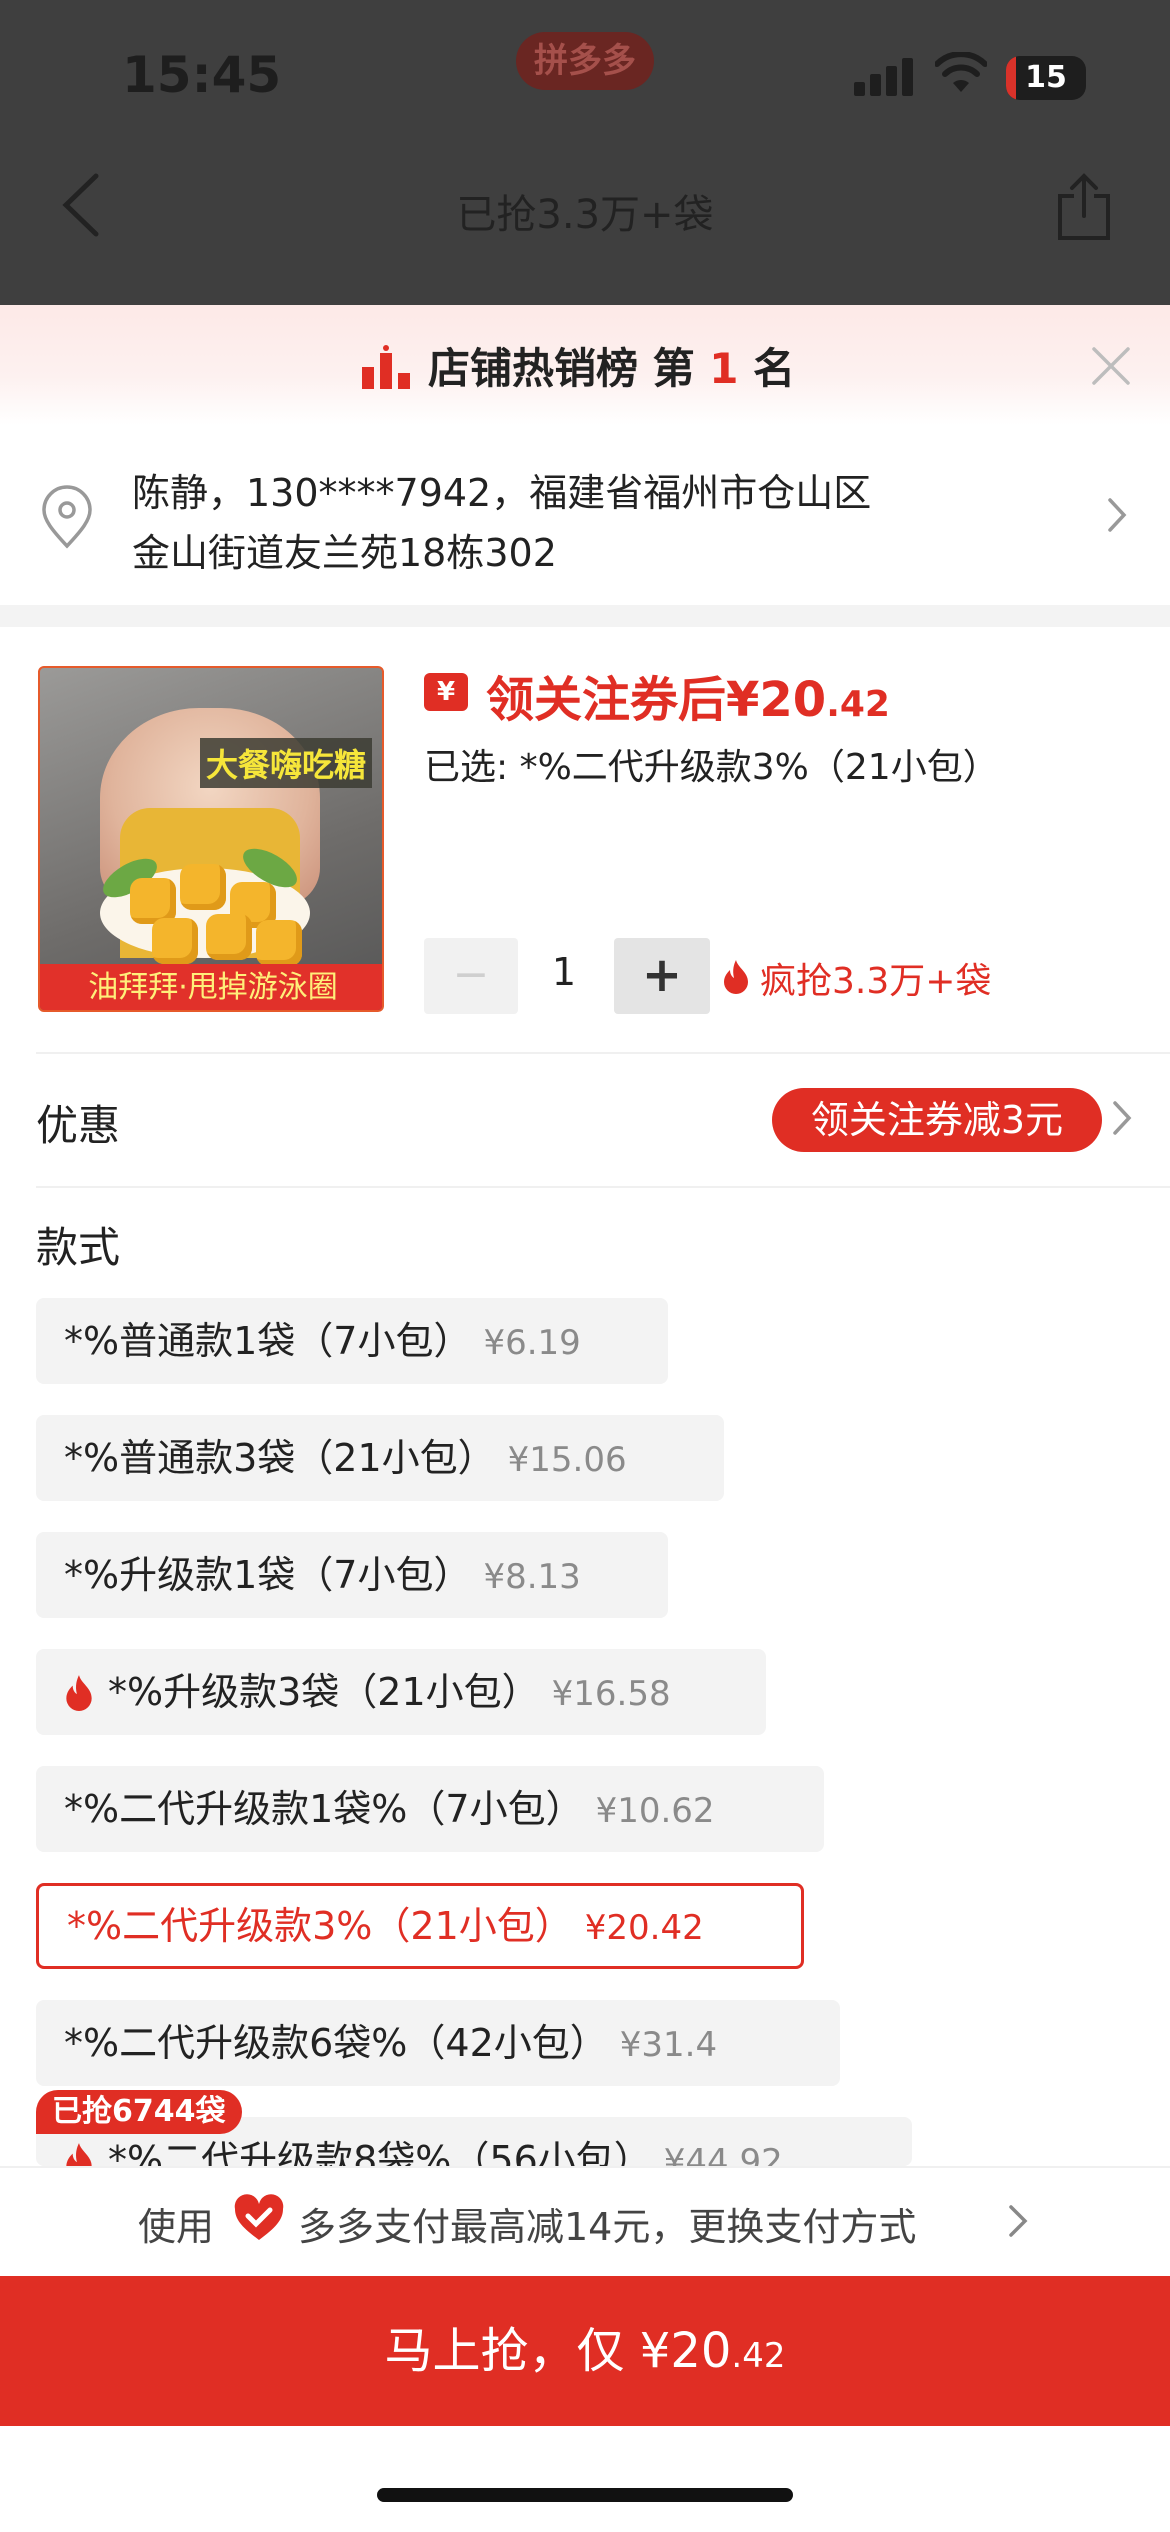  Describe the element at coordinates (286, 763) in the screenshot. I see `image-tag-top: 大餐嗨吃糖` at that location.